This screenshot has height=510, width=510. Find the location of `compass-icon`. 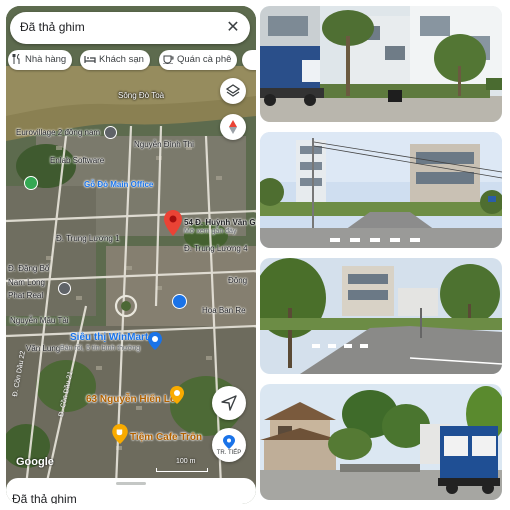

compass-icon is located at coordinates (233, 127).